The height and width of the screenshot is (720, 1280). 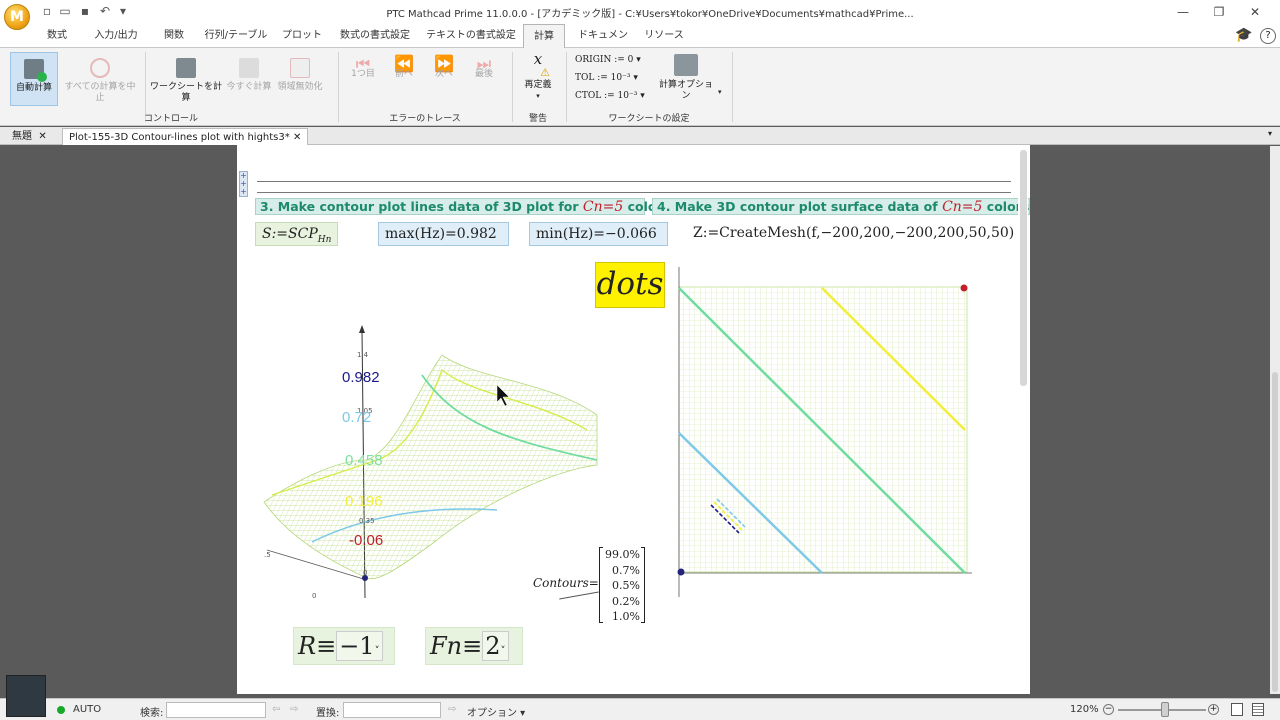 What do you see at coordinates (800, 206) in the screenshot?
I see `header-text: 4. Make 3D contour plot surface data of` at bounding box center [800, 206].